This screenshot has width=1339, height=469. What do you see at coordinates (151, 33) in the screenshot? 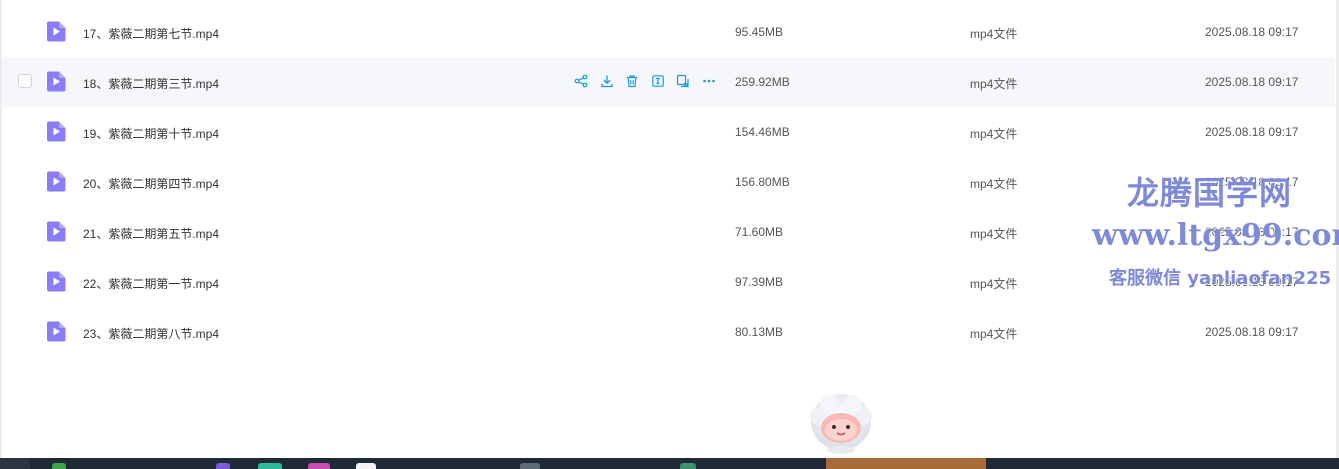
I see `file-name: 17、紫薇二期第七节.mp4` at bounding box center [151, 33].